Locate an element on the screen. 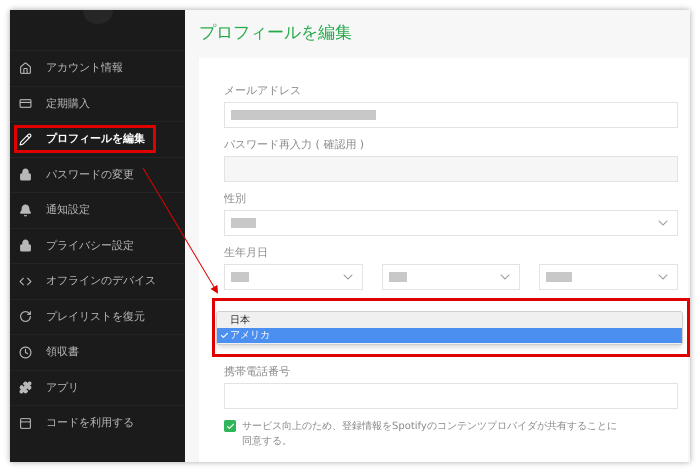 Image resolution: width=700 pixels, height=473 pixels. bell-icon is located at coordinates (25, 210).